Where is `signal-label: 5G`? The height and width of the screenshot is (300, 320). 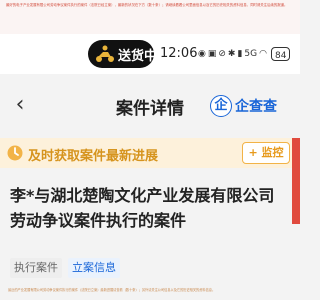 signal-label: 5G is located at coordinates (251, 54).